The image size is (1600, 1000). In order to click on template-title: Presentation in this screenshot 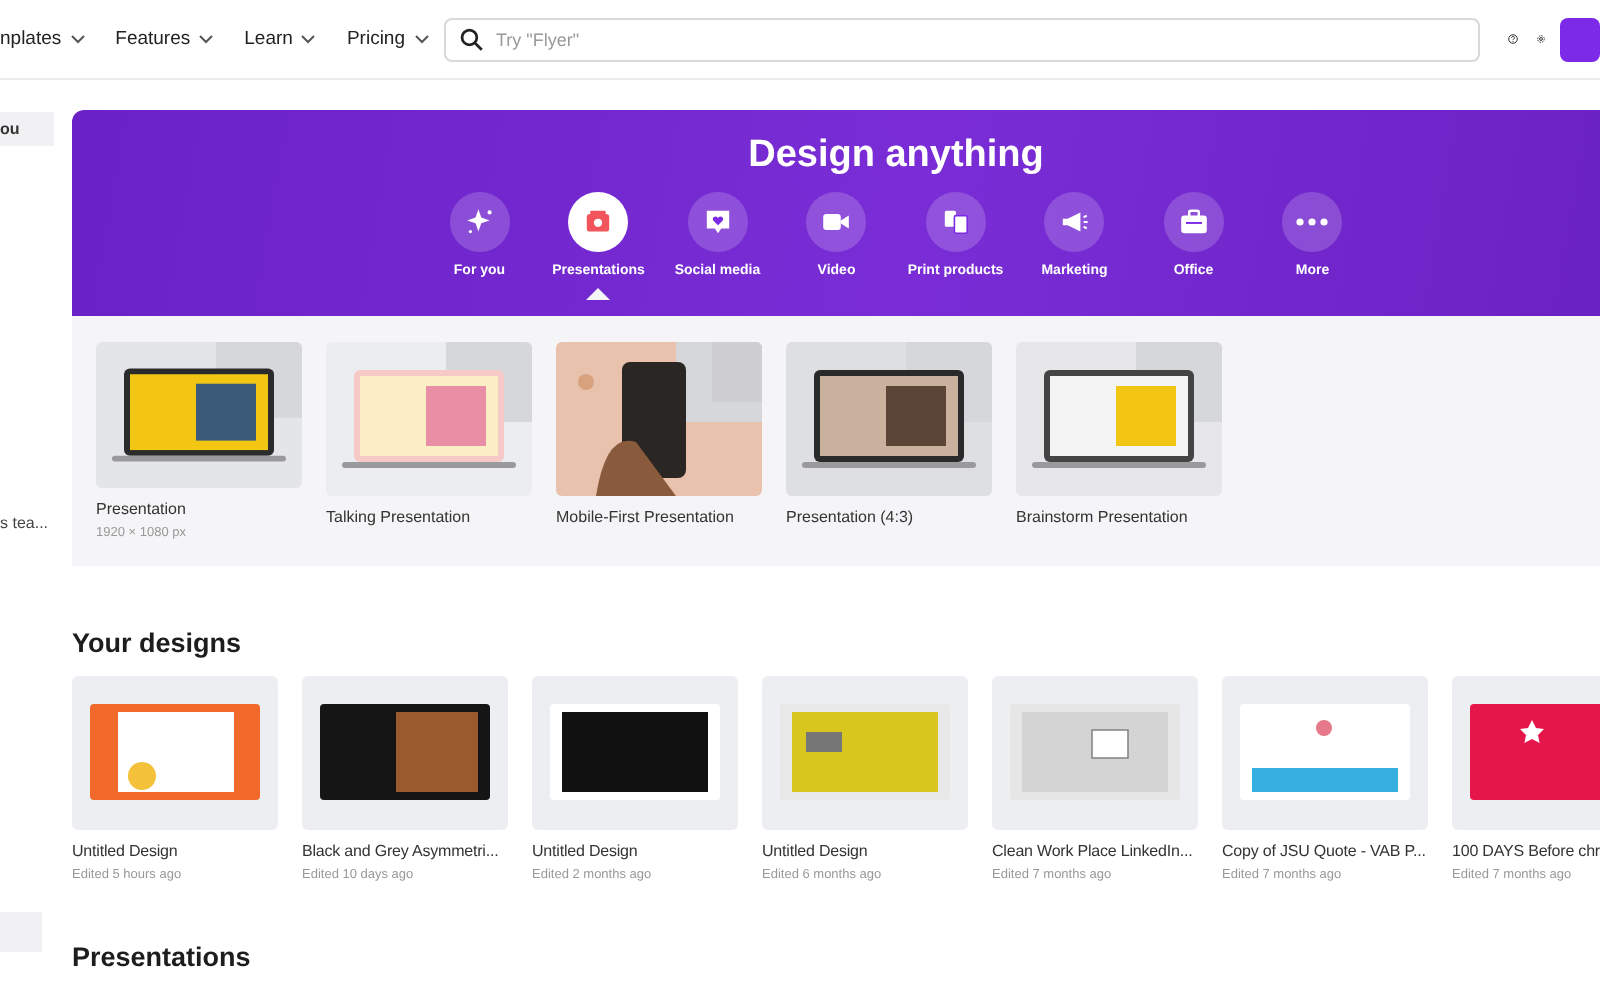, I will do `click(142, 509)`.